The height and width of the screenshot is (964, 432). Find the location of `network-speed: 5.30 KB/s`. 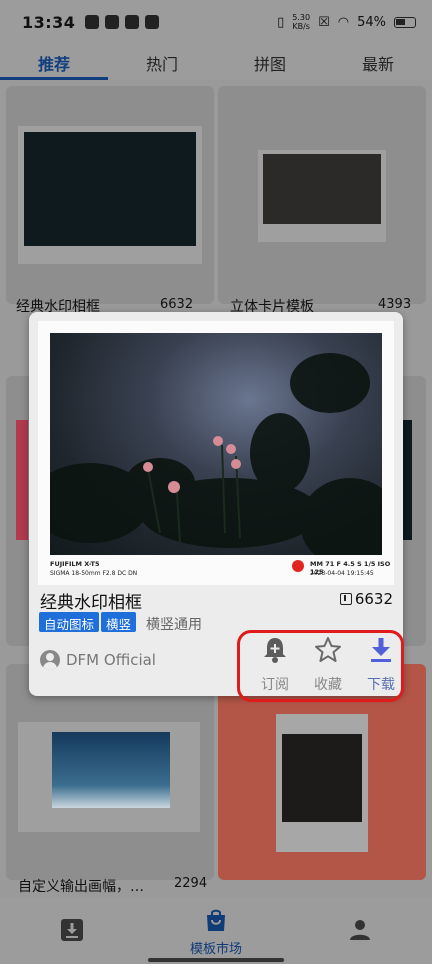

network-speed: 5.30 KB/s is located at coordinates (301, 22).